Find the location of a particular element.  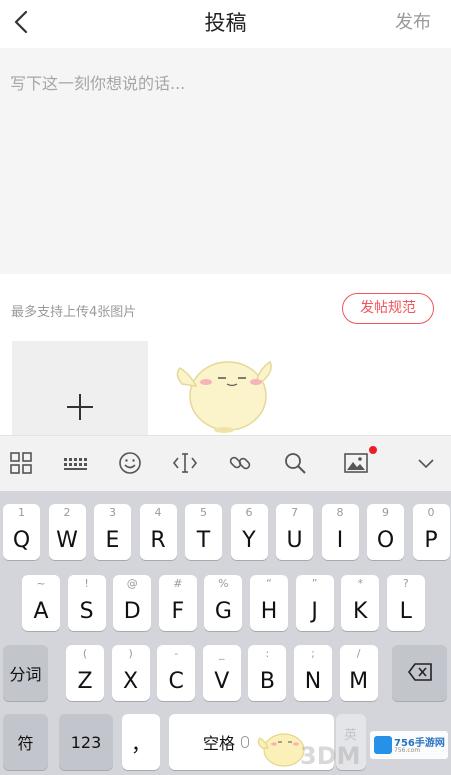

grid-icon is located at coordinates (21, 463).